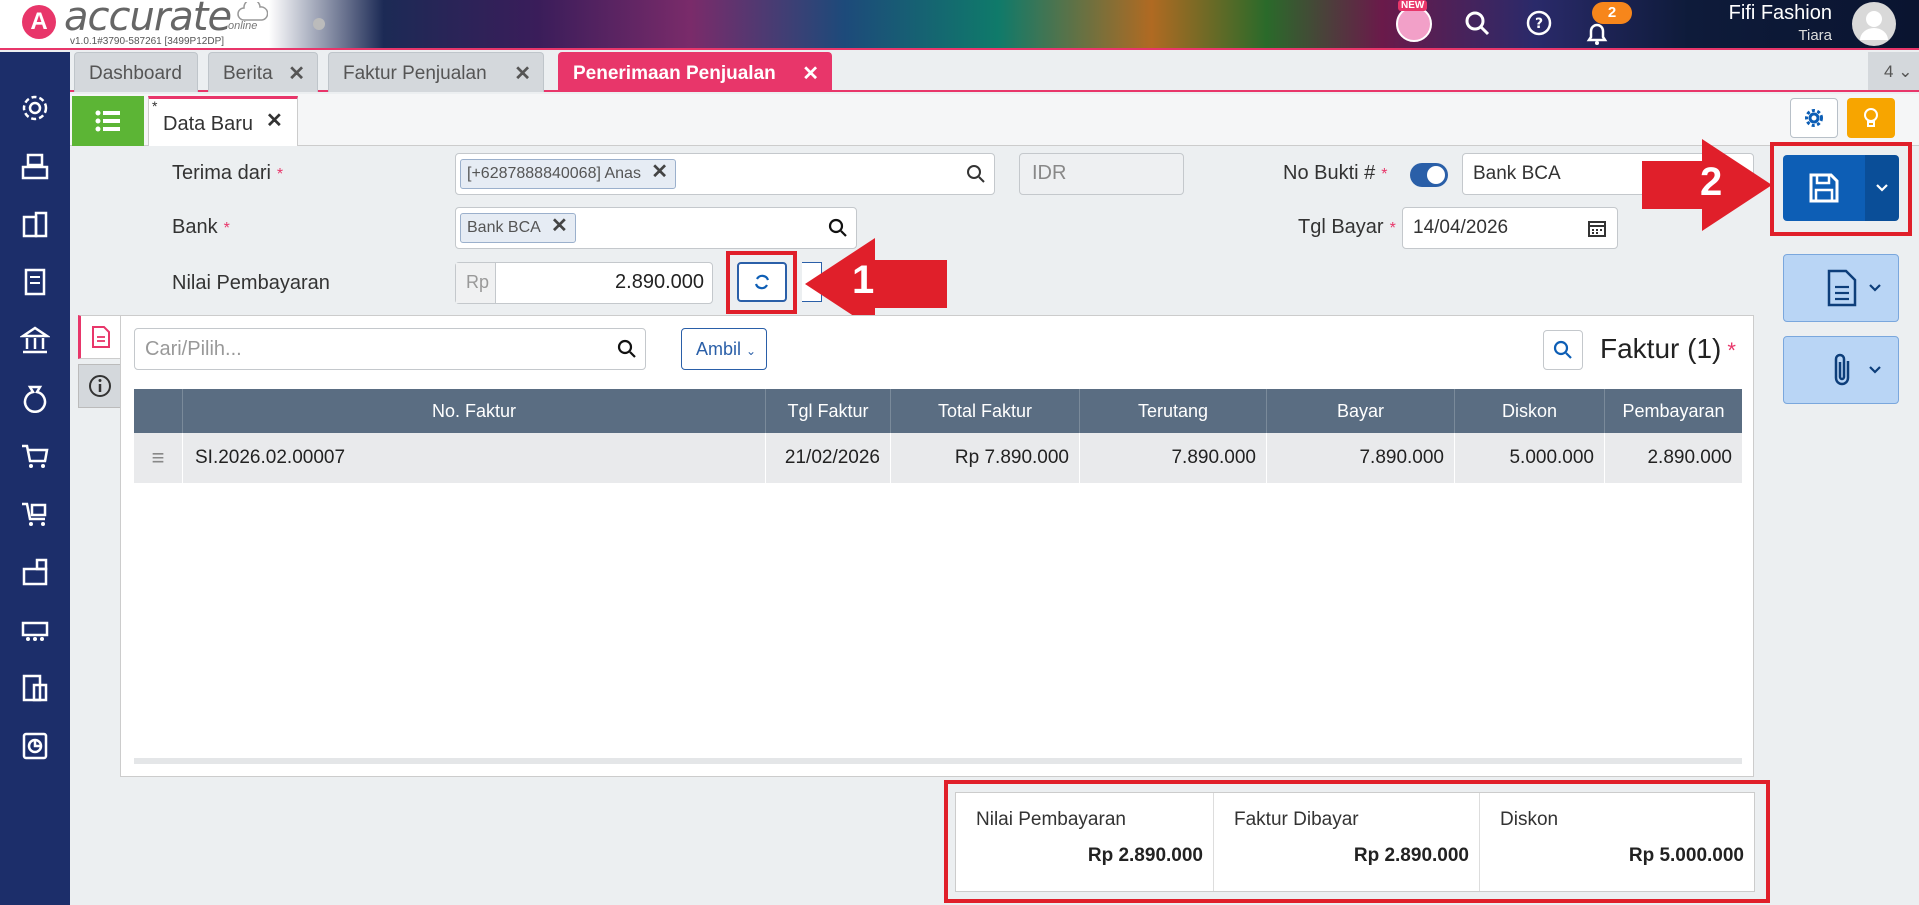 The height and width of the screenshot is (905, 1919). What do you see at coordinates (959, 25) in the screenshot?
I see `top-bar` at bounding box center [959, 25].